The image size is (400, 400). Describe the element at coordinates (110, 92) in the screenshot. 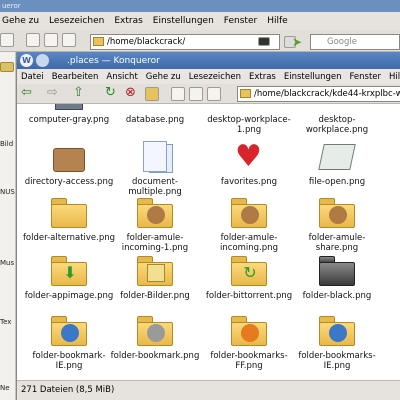

I see `reload-icon: ↻` at that location.